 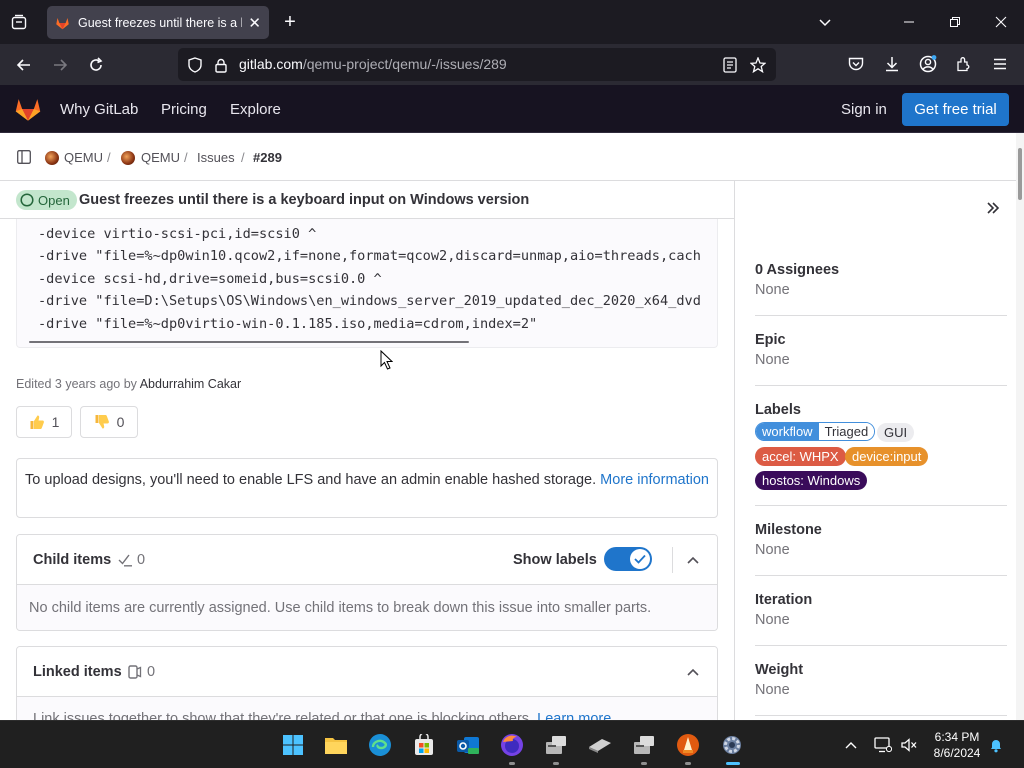 I want to click on restore-icon, so click(x=955, y=22).